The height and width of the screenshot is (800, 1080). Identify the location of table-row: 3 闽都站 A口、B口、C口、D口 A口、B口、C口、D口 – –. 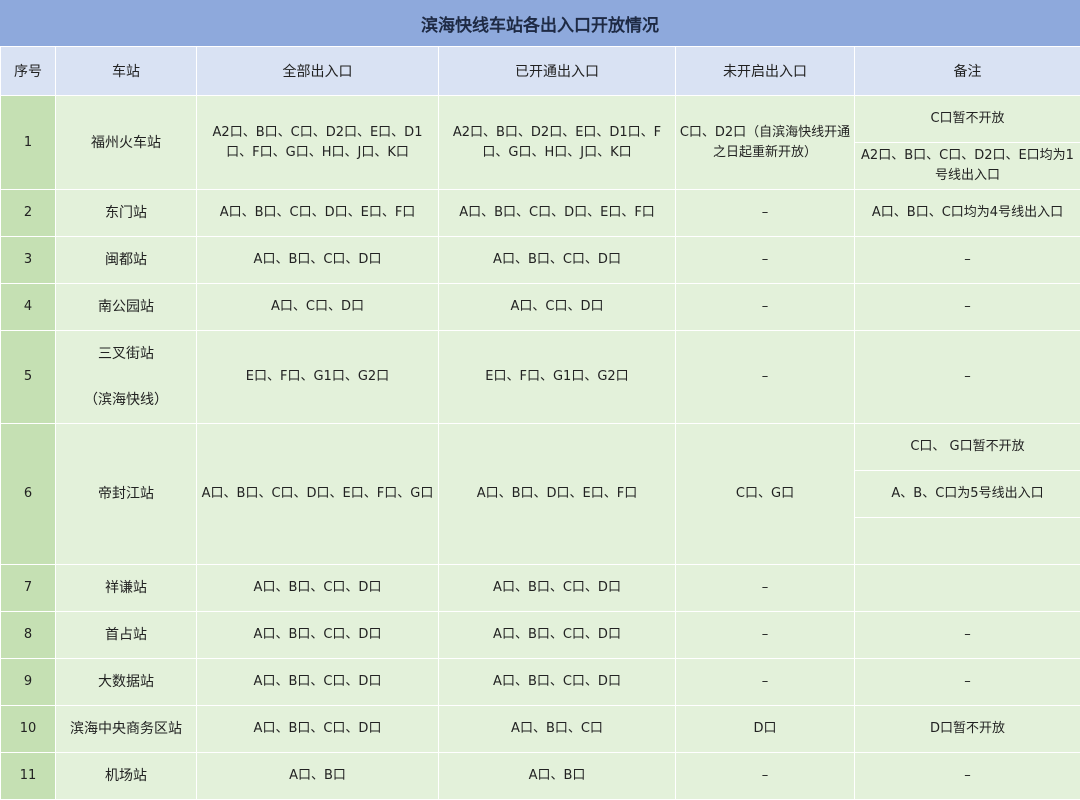
(540, 260).